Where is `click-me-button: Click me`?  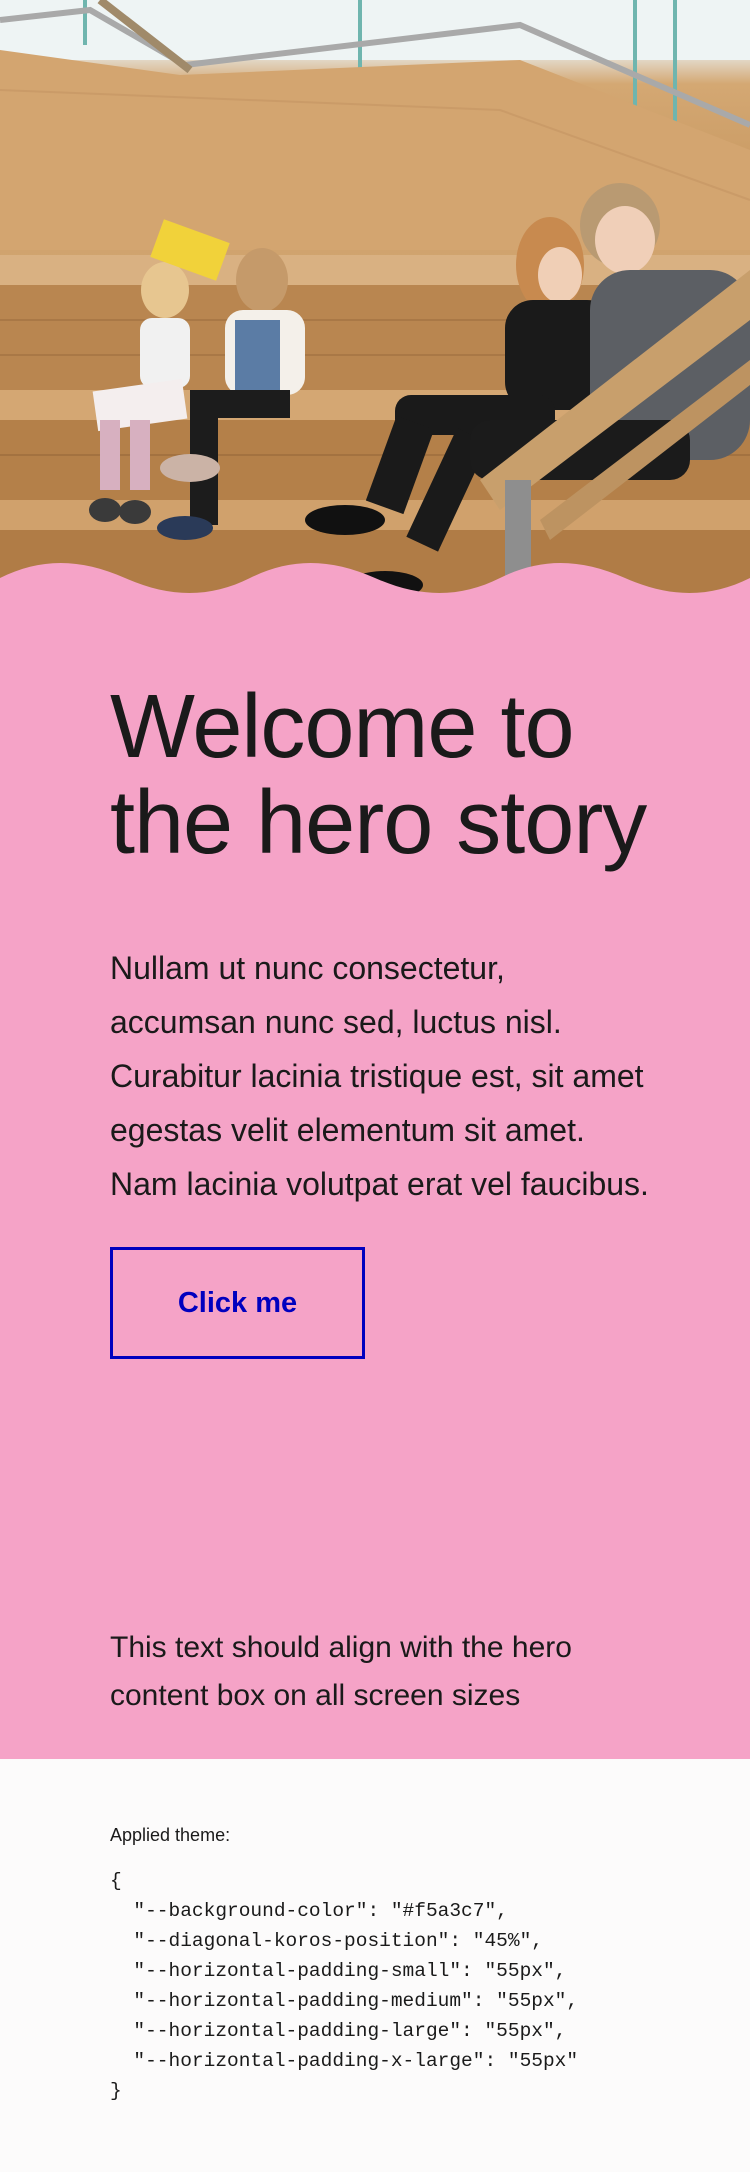
click-me-button: Click me is located at coordinates (237, 1303).